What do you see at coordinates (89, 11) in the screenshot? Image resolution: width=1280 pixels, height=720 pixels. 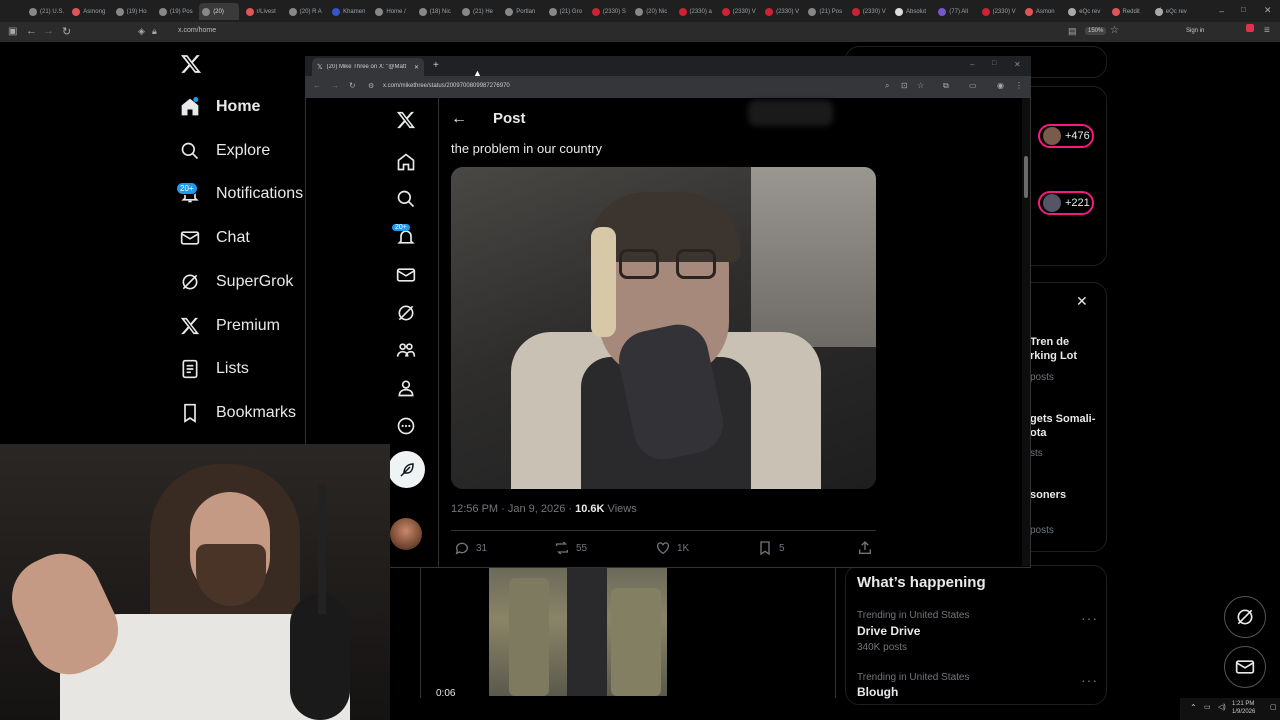 I see `browser-tab: Asmong` at bounding box center [89, 11].